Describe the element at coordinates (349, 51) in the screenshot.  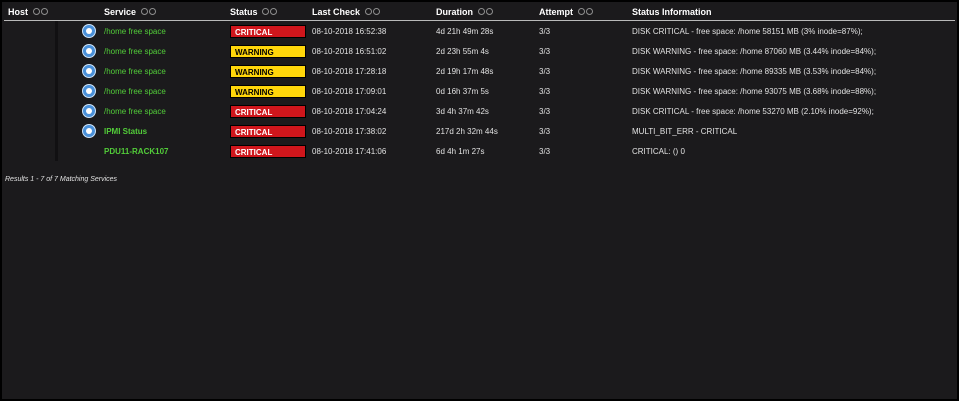
I see `last-check-cell: 08-10-2018 16:51:02` at that location.